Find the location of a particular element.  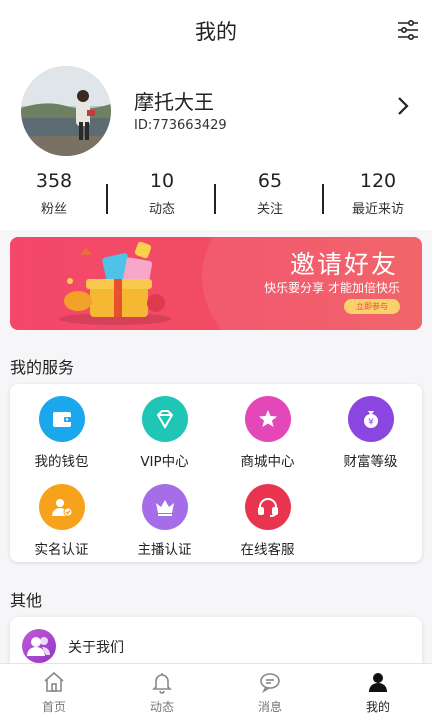

avatar is located at coordinates (66, 111).